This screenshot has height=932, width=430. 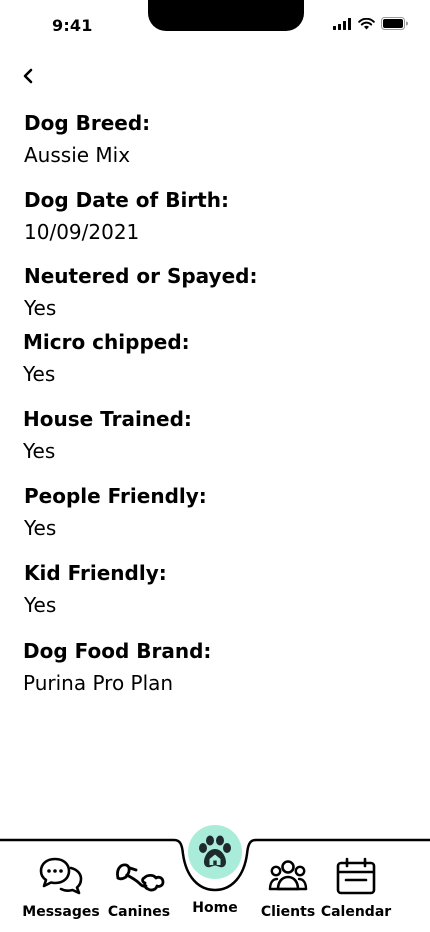 I want to click on nav-calendar: Calendar, so click(x=356, y=887).